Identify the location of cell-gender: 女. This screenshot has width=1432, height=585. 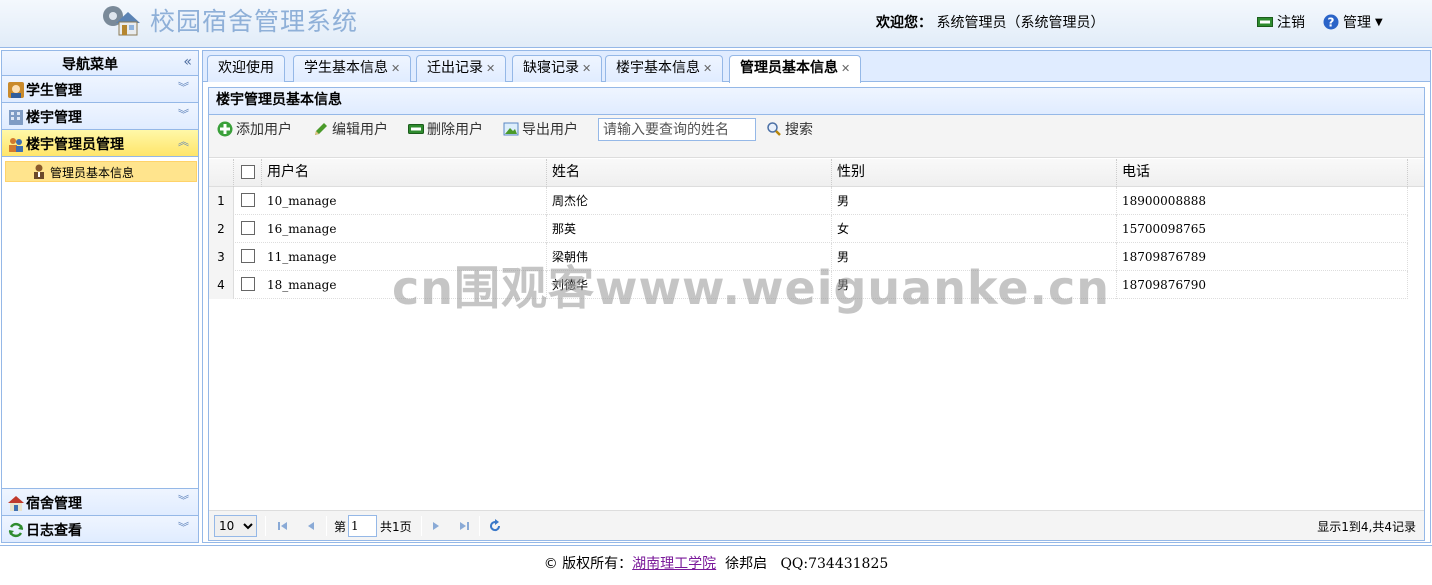
(974, 229).